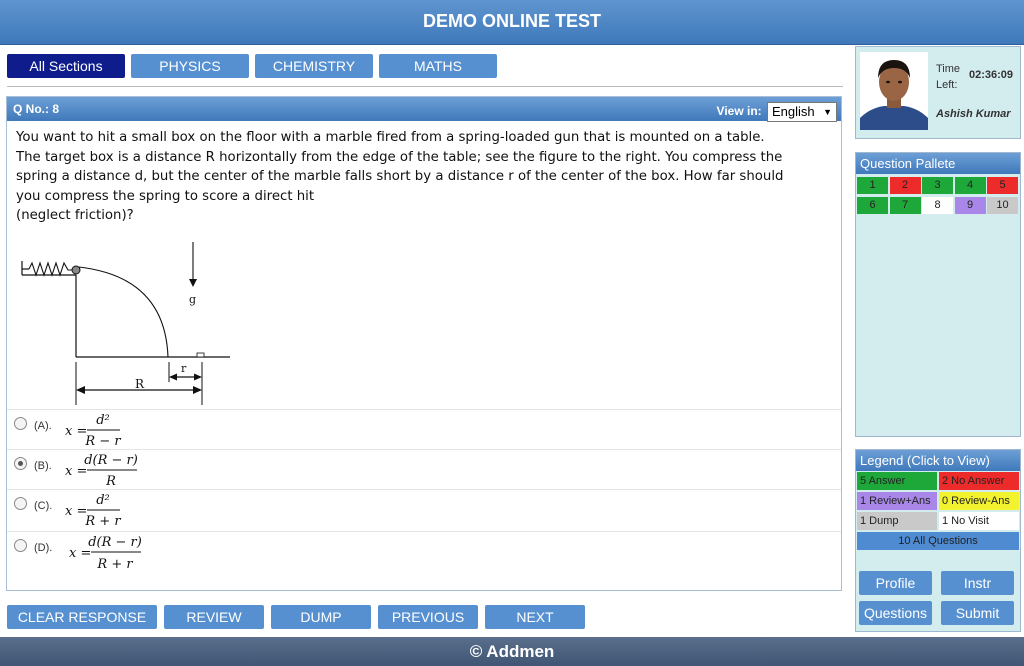 This screenshot has width=1024, height=666. What do you see at coordinates (425, 86) in the screenshot?
I see `tab-divider` at bounding box center [425, 86].